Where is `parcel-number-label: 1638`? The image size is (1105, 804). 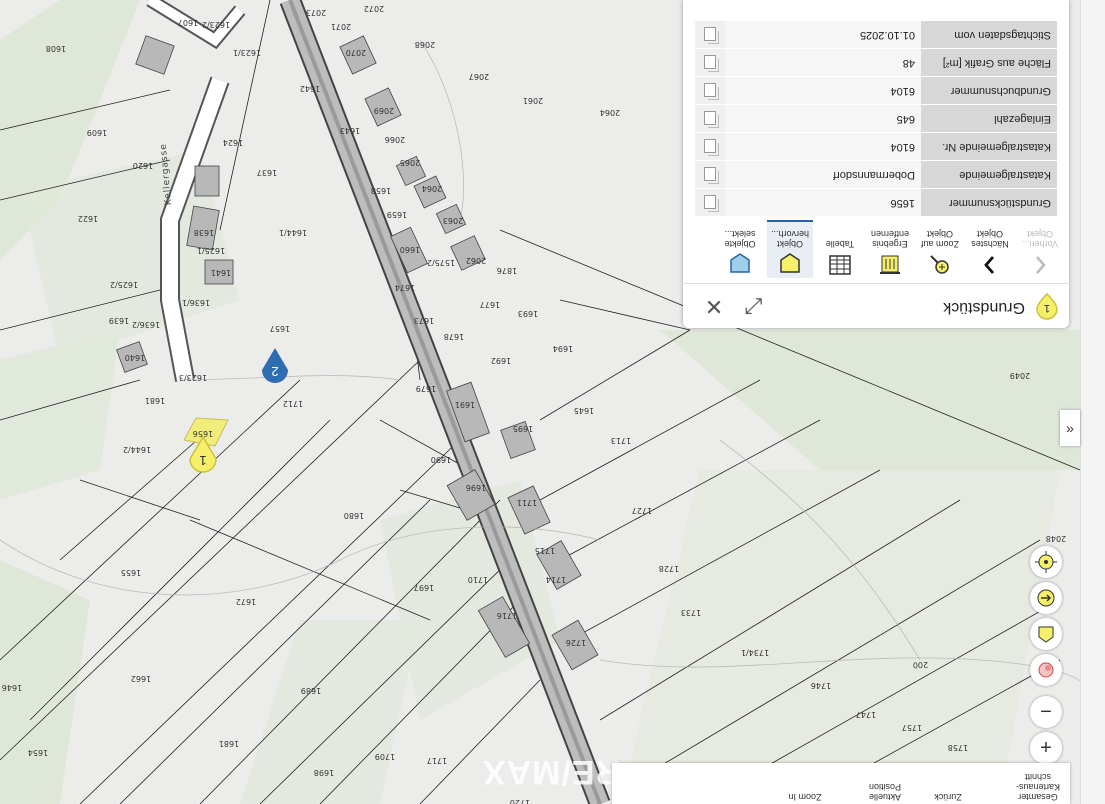 parcel-number-label: 1638 is located at coordinates (204, 232).